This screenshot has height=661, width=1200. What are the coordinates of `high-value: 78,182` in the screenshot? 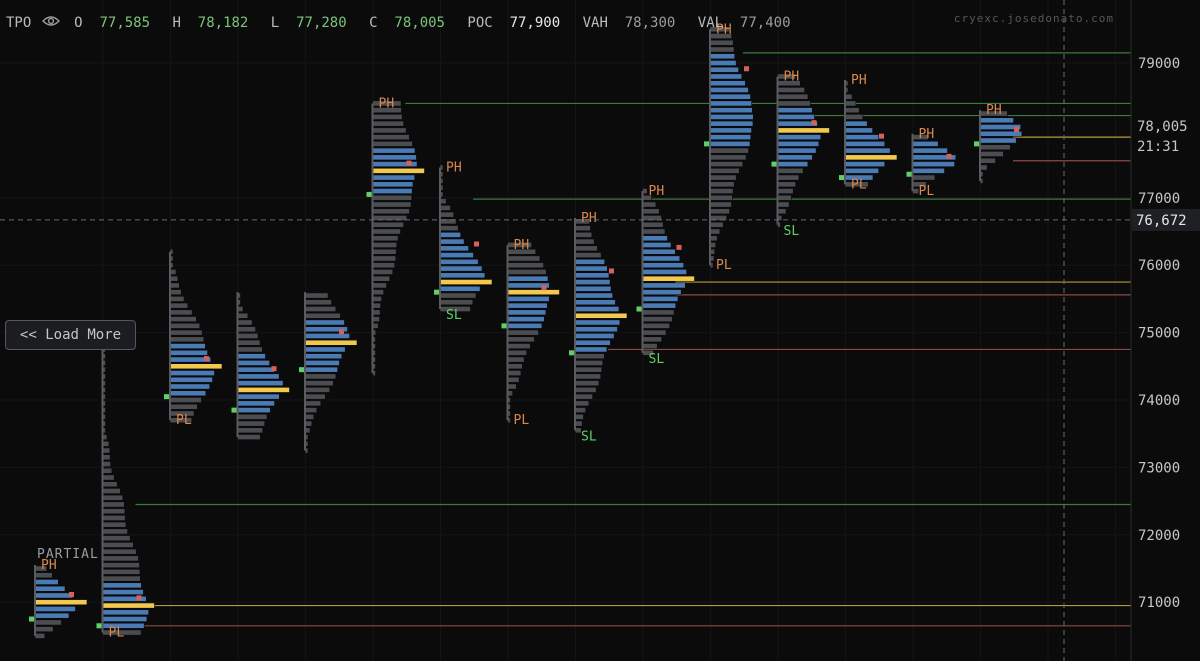 It's located at (223, 23).